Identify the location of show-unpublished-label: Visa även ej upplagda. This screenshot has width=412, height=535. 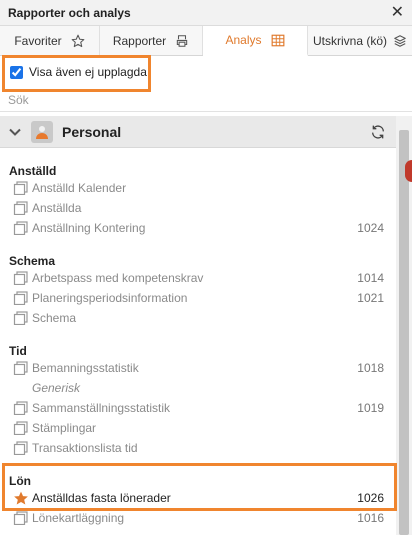
(88, 72).